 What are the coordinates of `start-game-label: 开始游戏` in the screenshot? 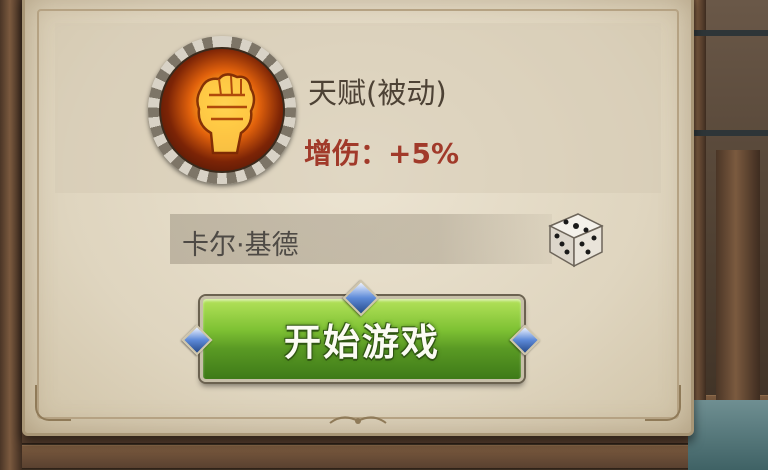 It's located at (362, 342).